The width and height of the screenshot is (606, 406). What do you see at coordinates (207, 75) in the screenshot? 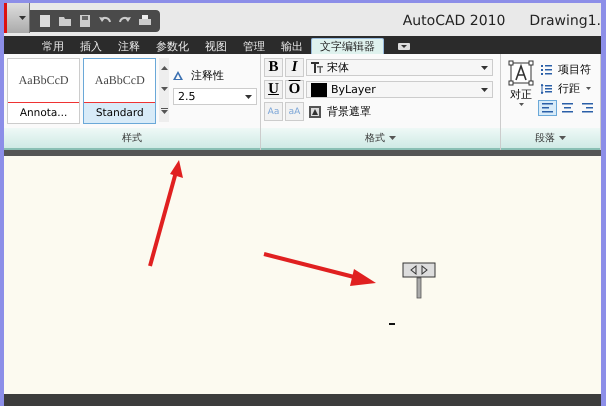
I see `annotative-label: 注释性` at bounding box center [207, 75].